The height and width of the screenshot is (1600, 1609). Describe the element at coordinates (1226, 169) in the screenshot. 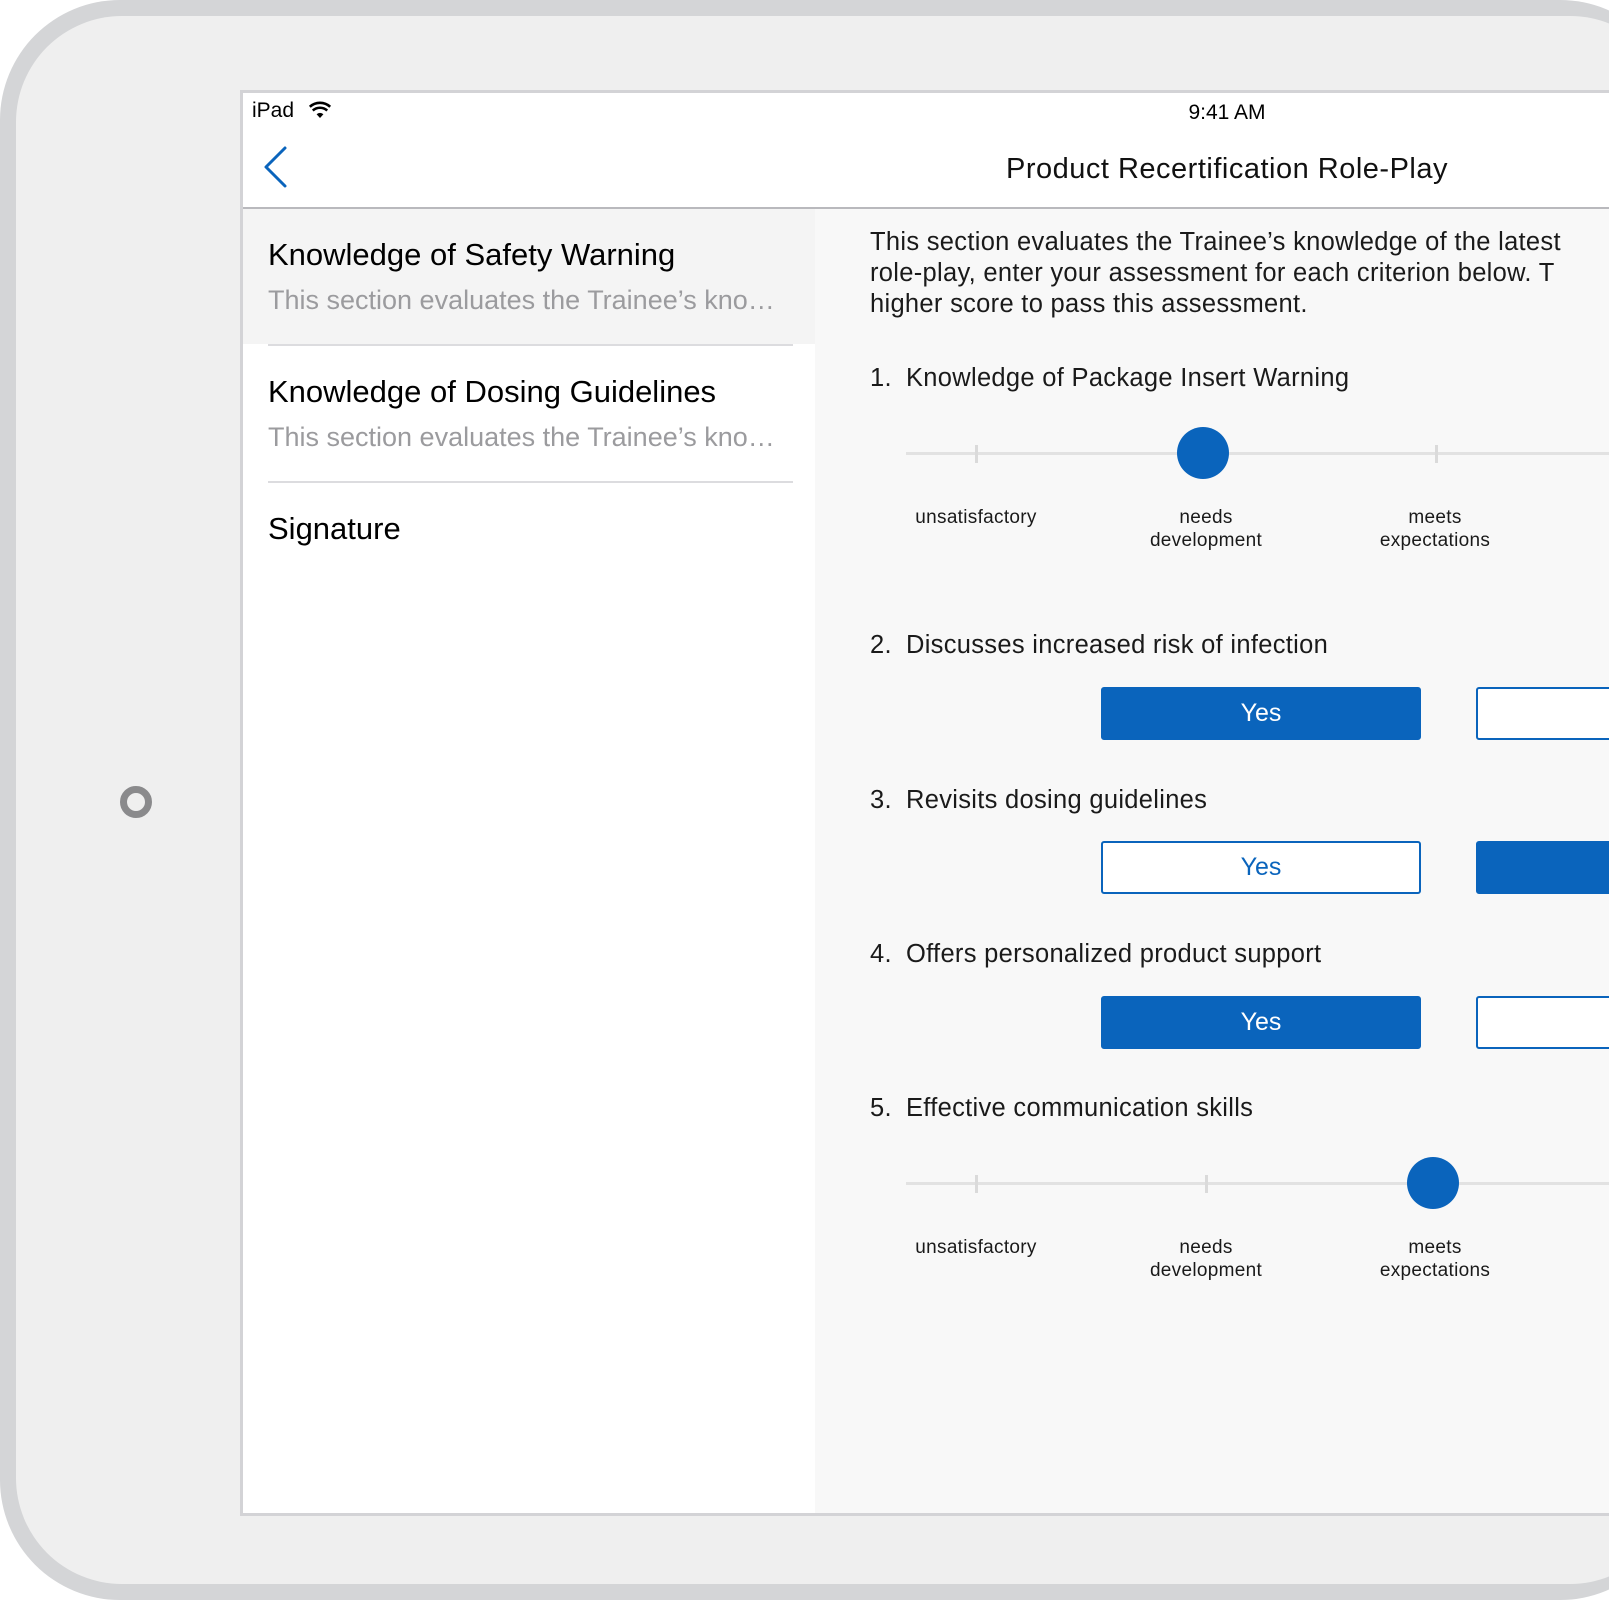

I see `page-title: Product Recertification Role-Play` at that location.